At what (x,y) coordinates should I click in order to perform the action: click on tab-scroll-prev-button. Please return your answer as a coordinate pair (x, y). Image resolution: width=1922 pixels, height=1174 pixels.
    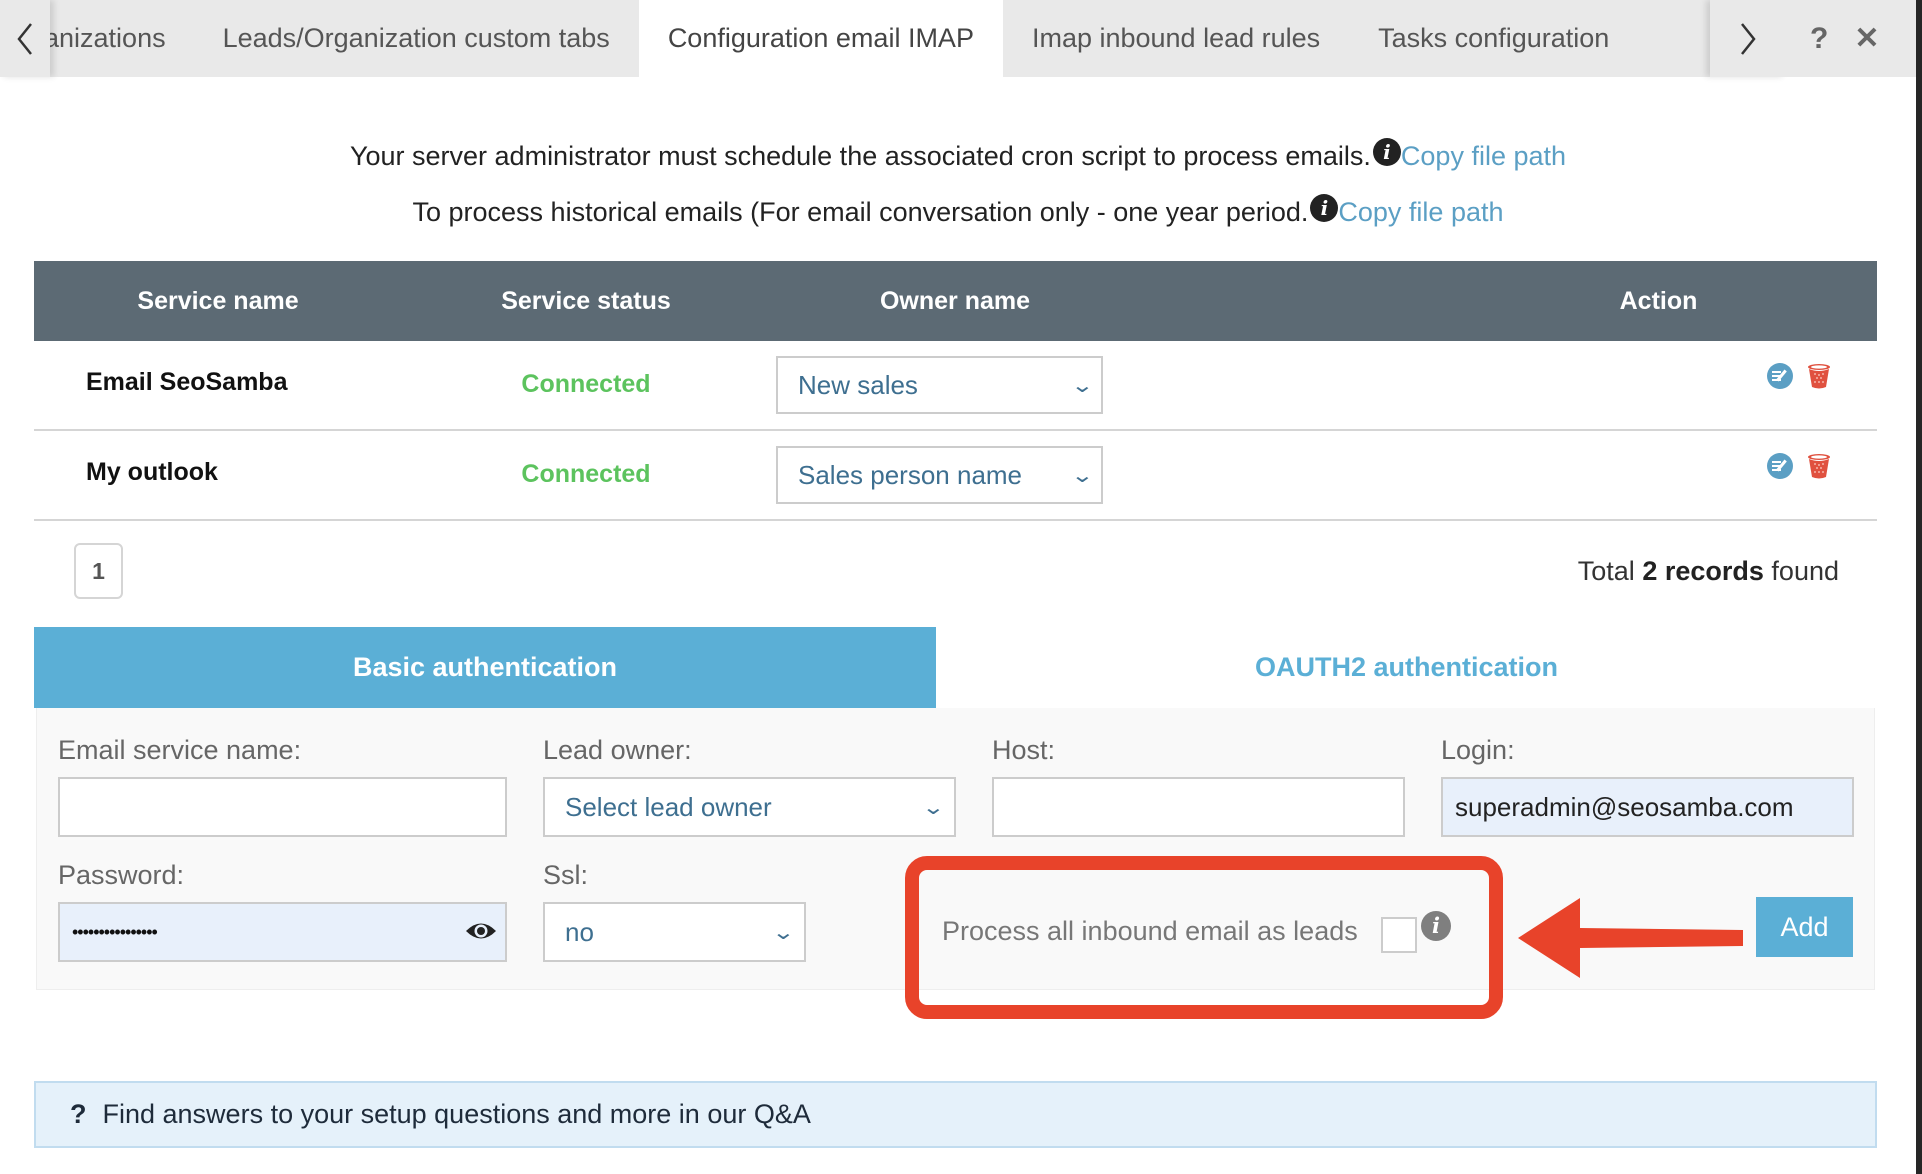
    Looking at the image, I should click on (25, 38).